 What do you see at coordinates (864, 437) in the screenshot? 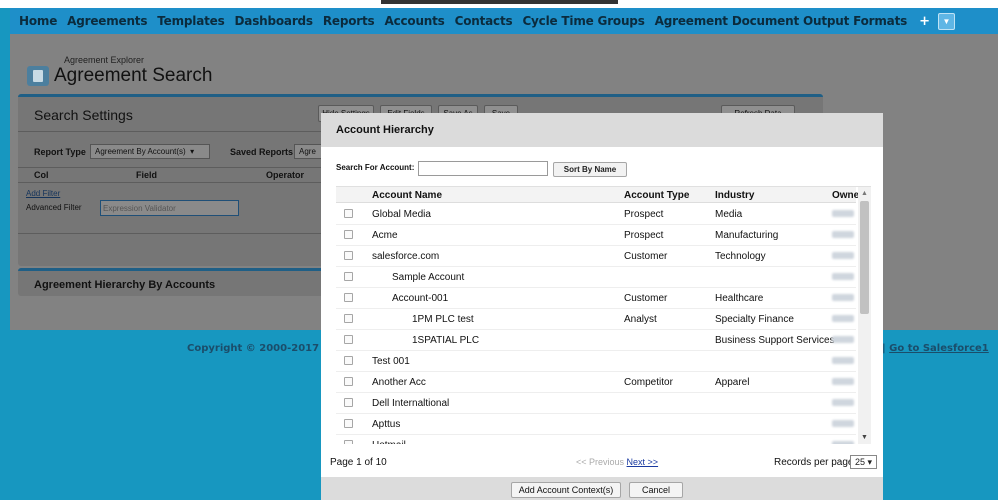
I see `scroll-down-icon: ▼` at bounding box center [864, 437].